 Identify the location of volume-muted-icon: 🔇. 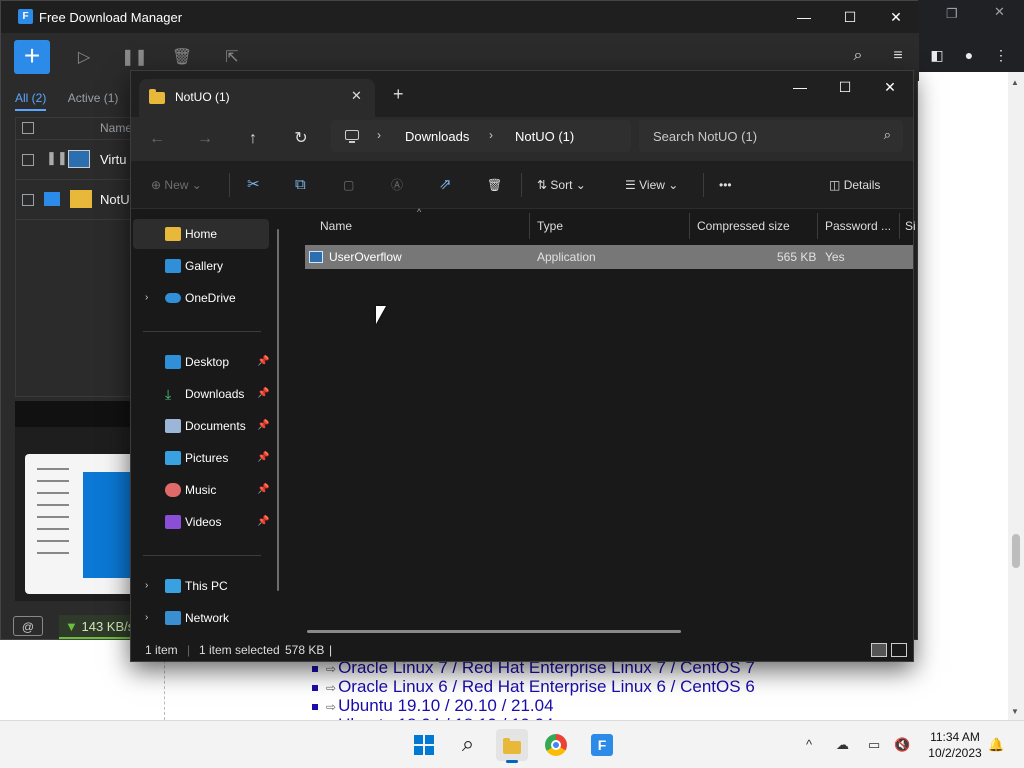
(902, 745).